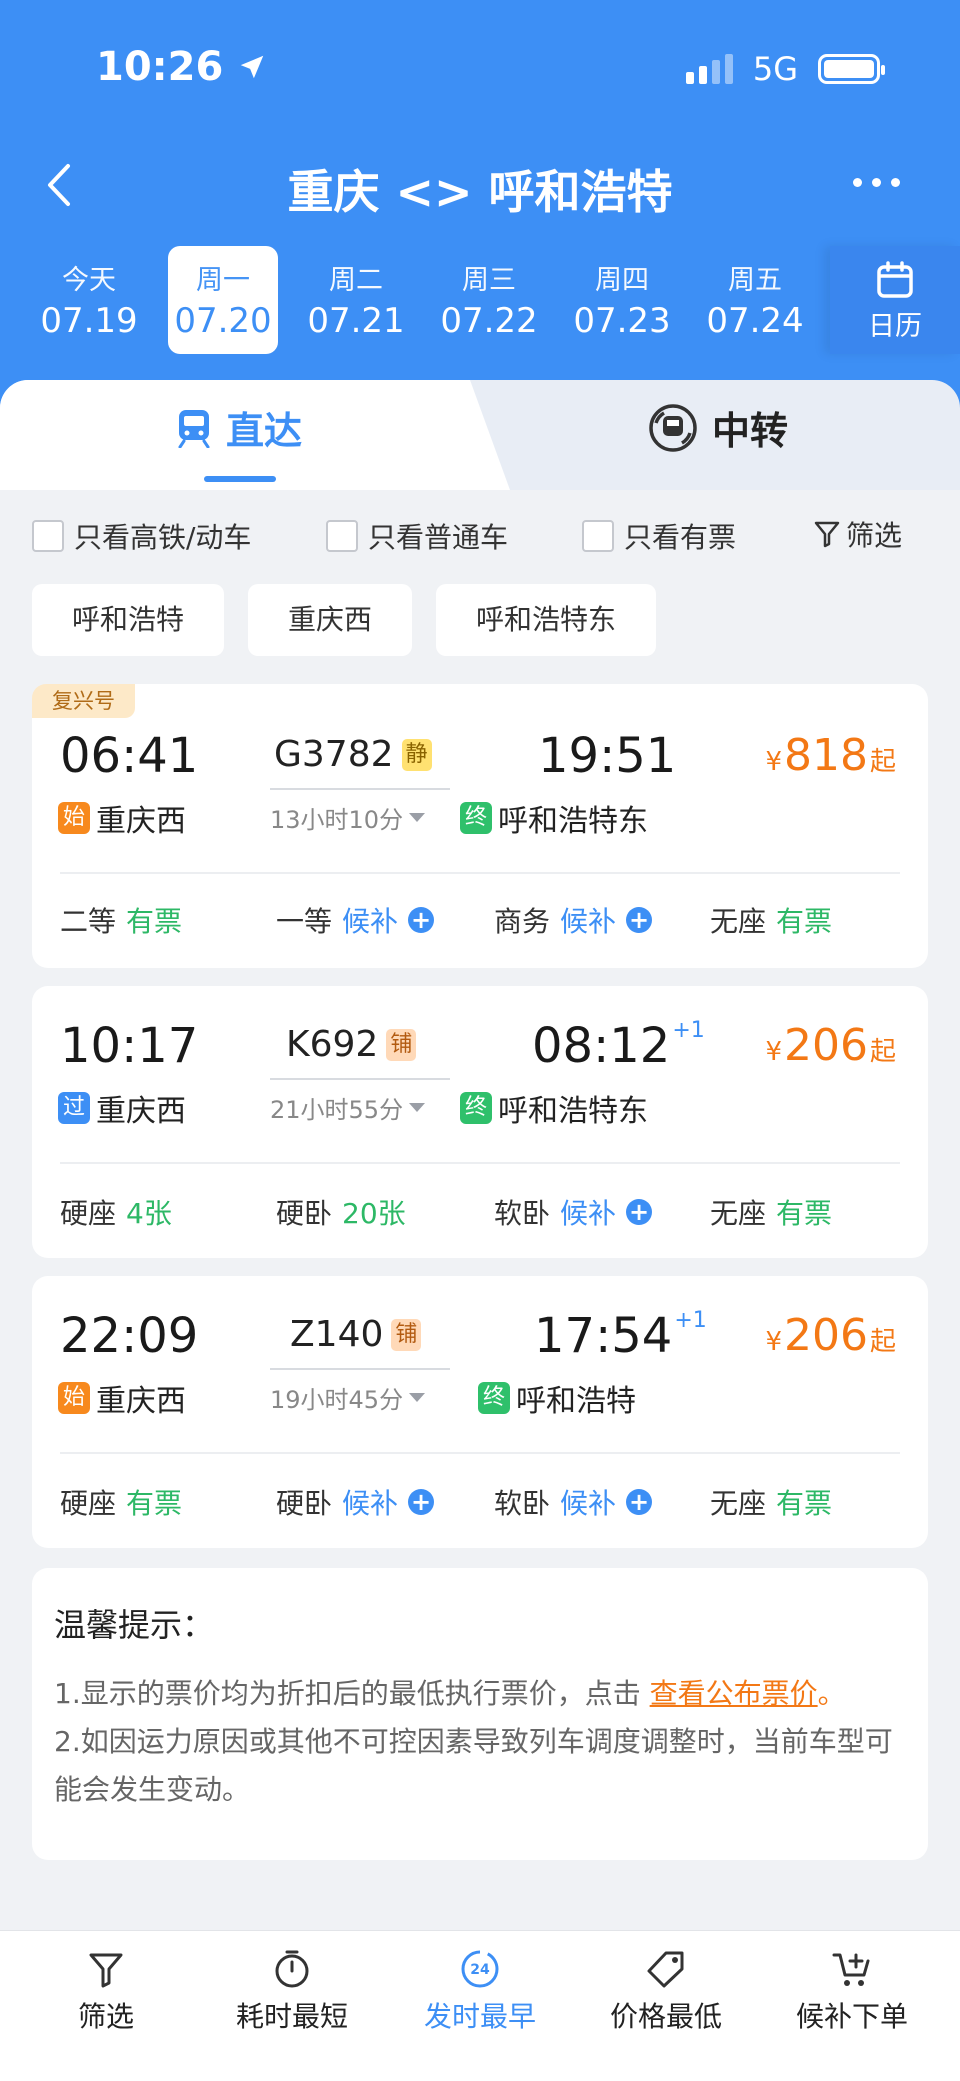 This screenshot has height=2081, width=960. I want to click on location-arrow-icon, so click(252, 67).